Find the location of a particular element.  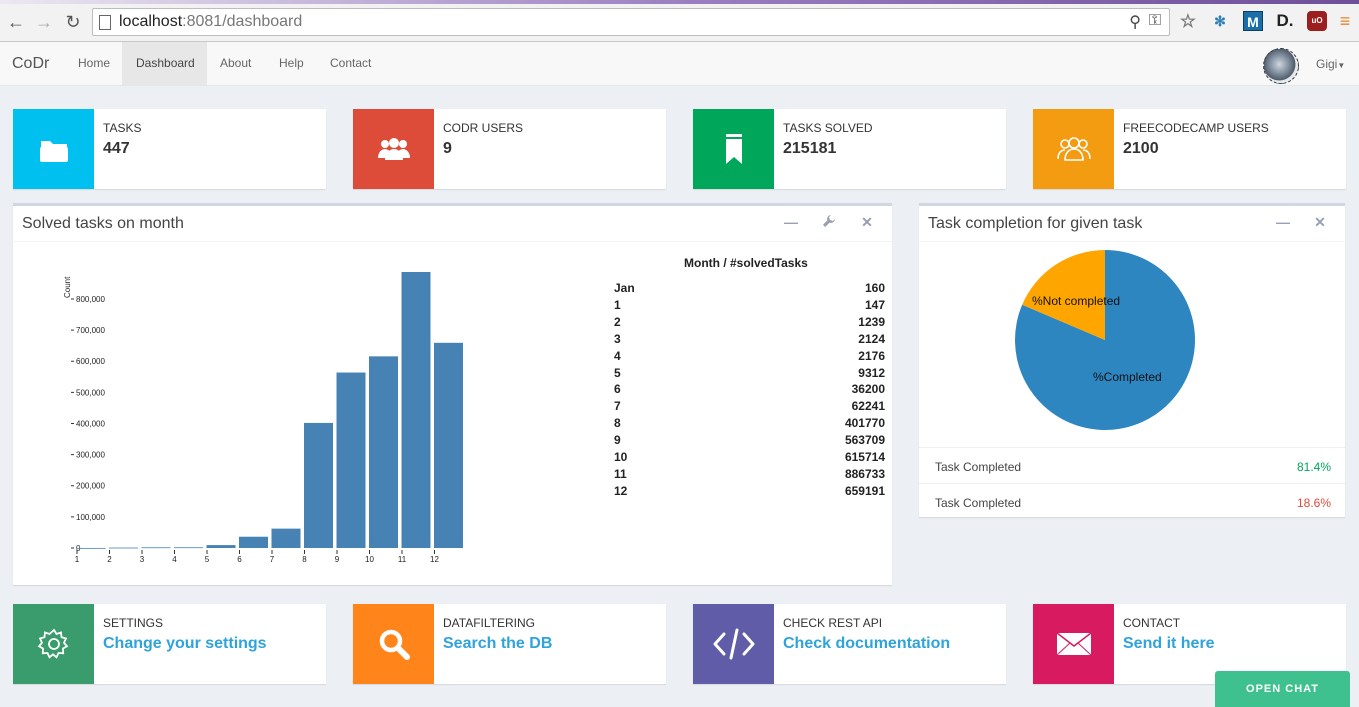

row-month: 2 is located at coordinates (617, 321).